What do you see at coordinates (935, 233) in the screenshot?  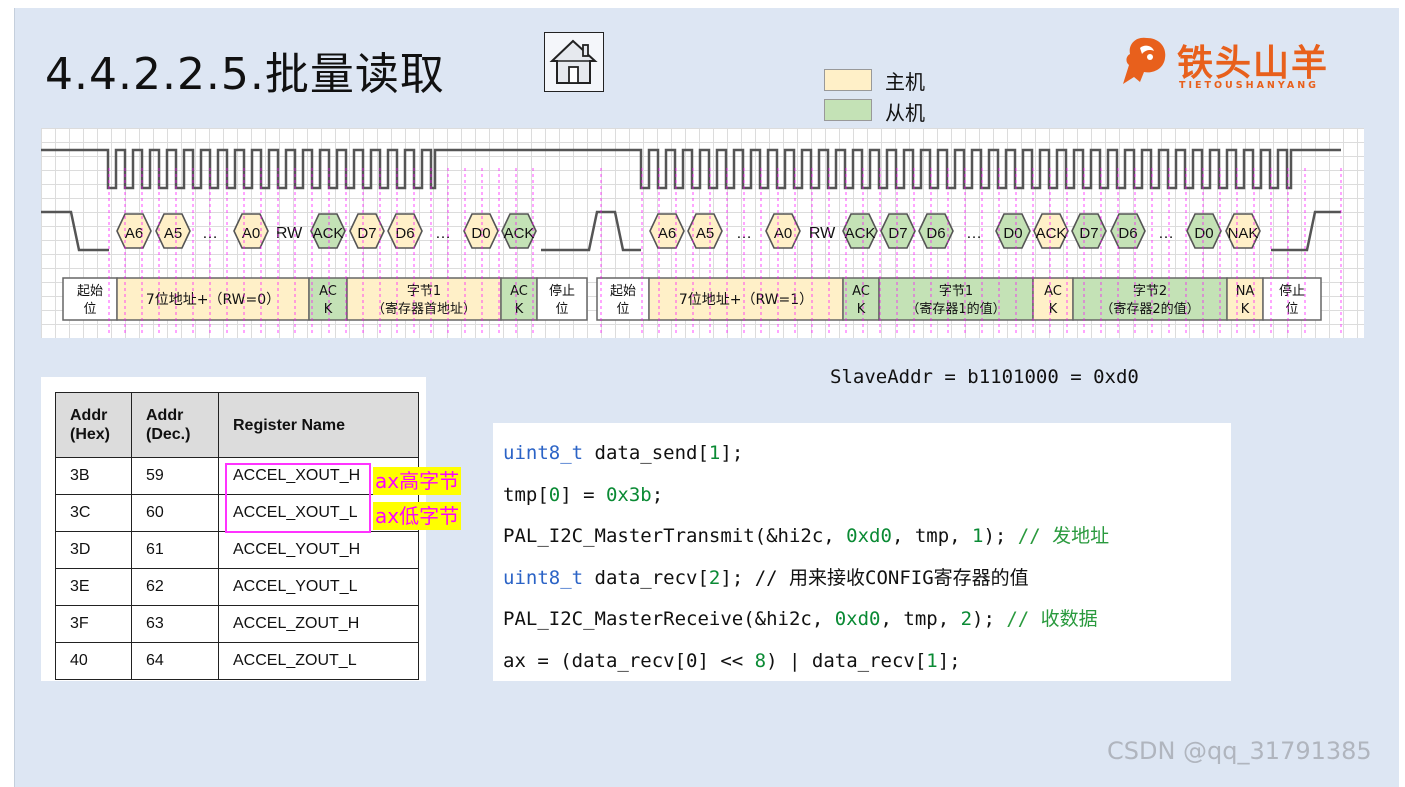 I see `f2-bit-label: D6` at bounding box center [935, 233].